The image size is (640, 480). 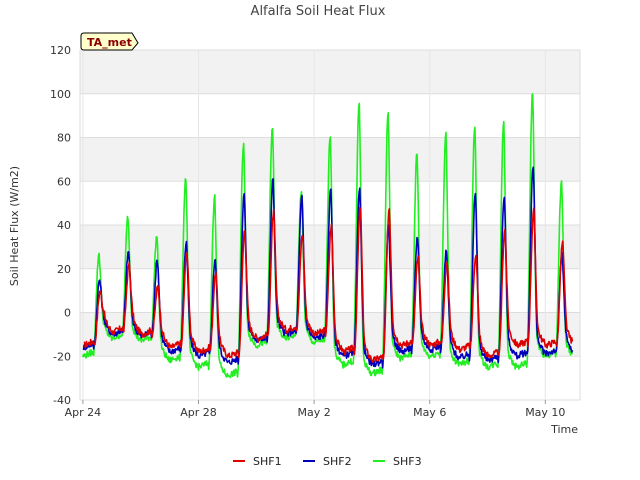 I want to click on ta-met-badge: TA_met, so click(x=109, y=41).